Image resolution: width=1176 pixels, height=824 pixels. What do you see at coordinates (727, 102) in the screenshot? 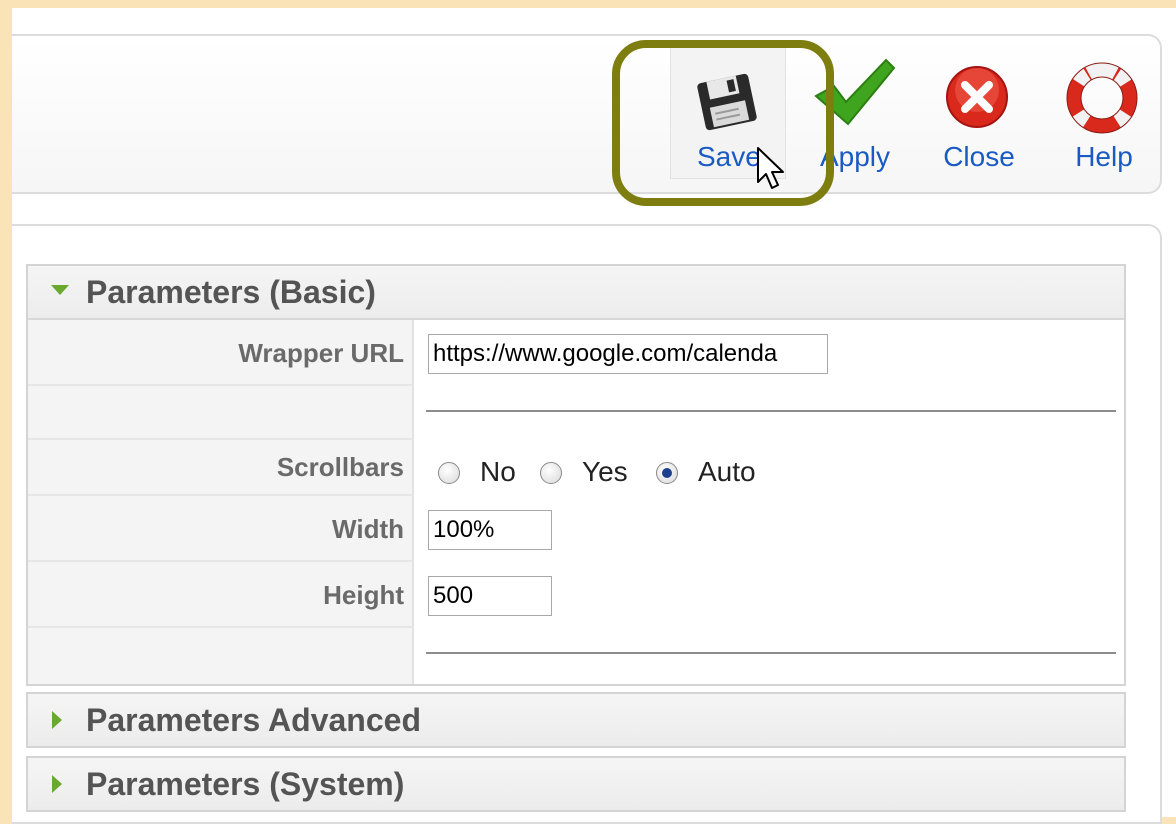
I see `floppy-disk-icon` at bounding box center [727, 102].